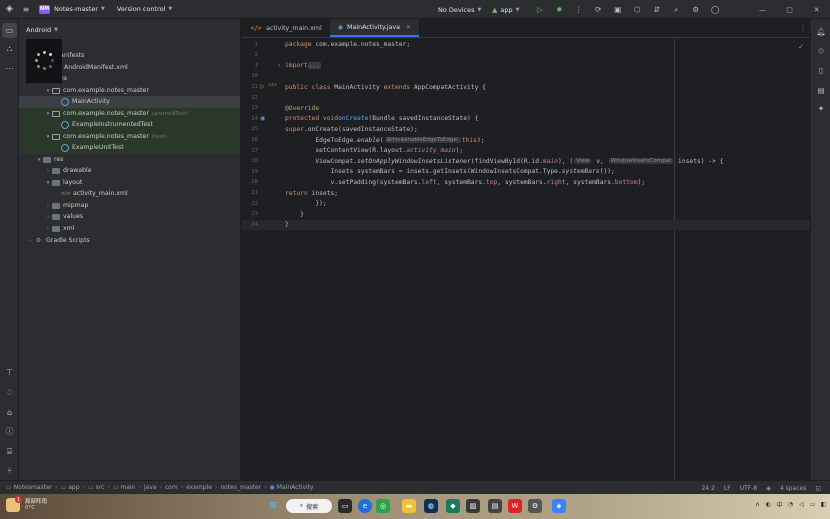  What do you see at coordinates (129, 125) in the screenshot?
I see `tree-item: ExampleInstrumentedTest` at bounding box center [129, 125].